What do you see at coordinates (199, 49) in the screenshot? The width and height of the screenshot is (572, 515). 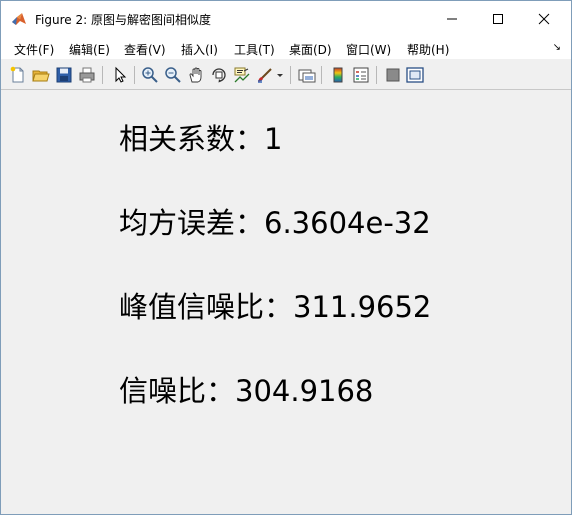 I see `menu-insert: 插入(I)` at bounding box center [199, 49].